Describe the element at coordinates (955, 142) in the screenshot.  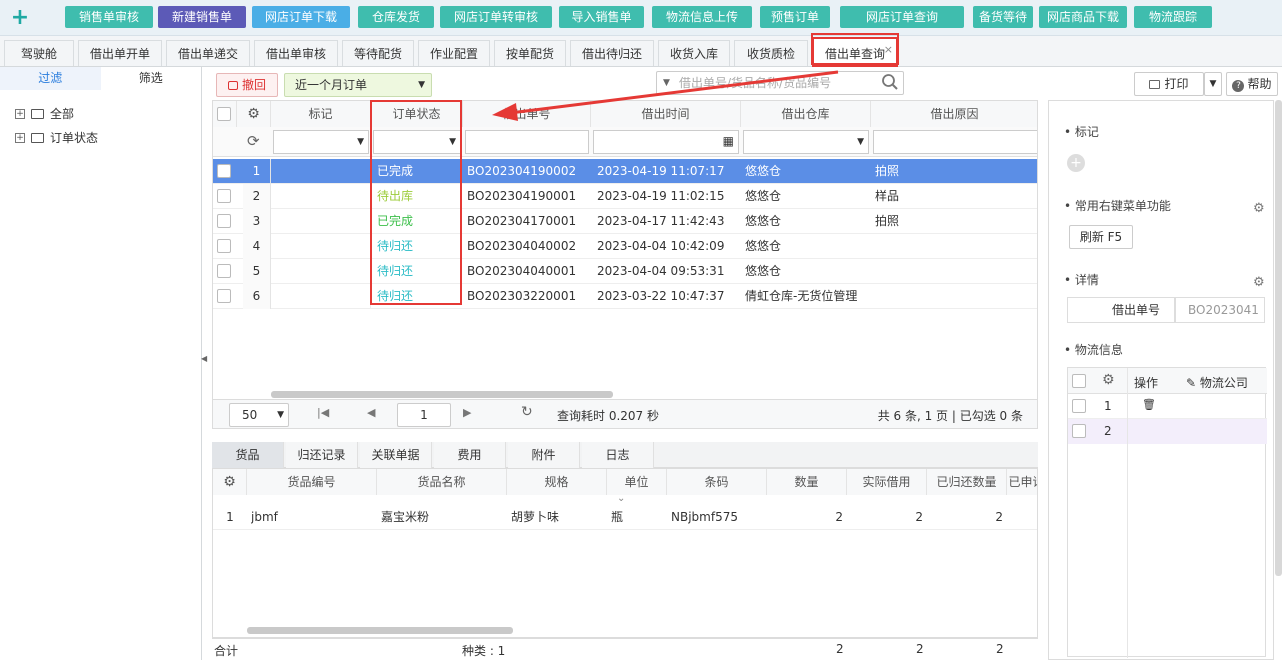
I see `reason-filter` at that location.